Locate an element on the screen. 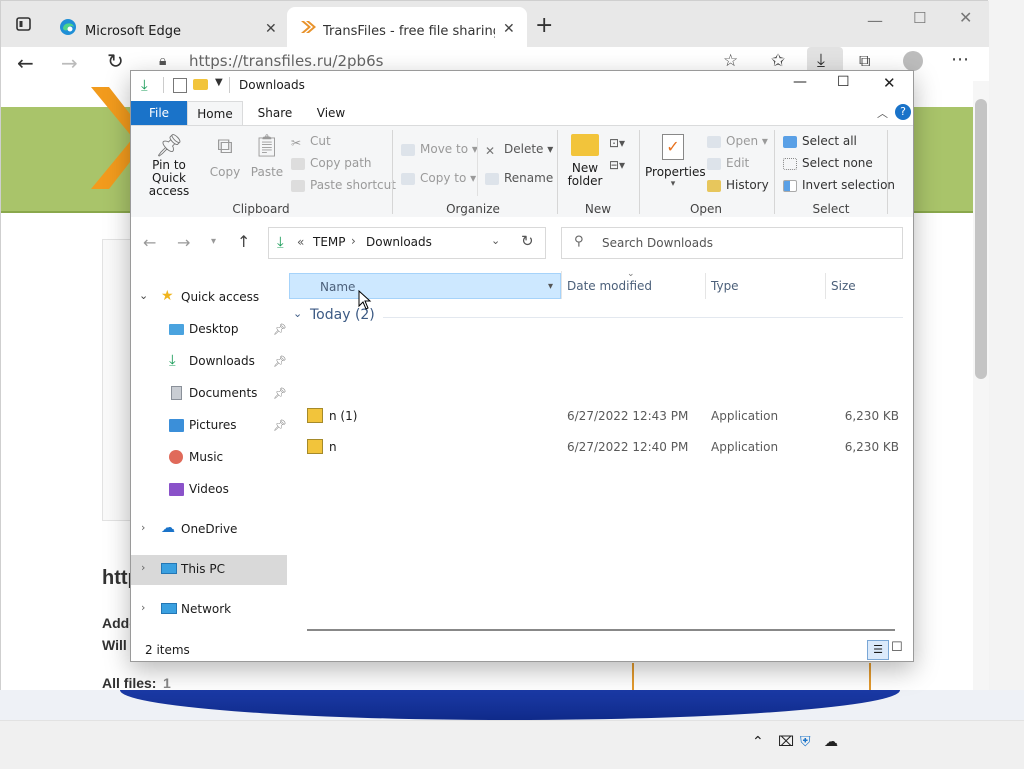  copy-to-button: Copy to ▾ is located at coordinates (438, 178).